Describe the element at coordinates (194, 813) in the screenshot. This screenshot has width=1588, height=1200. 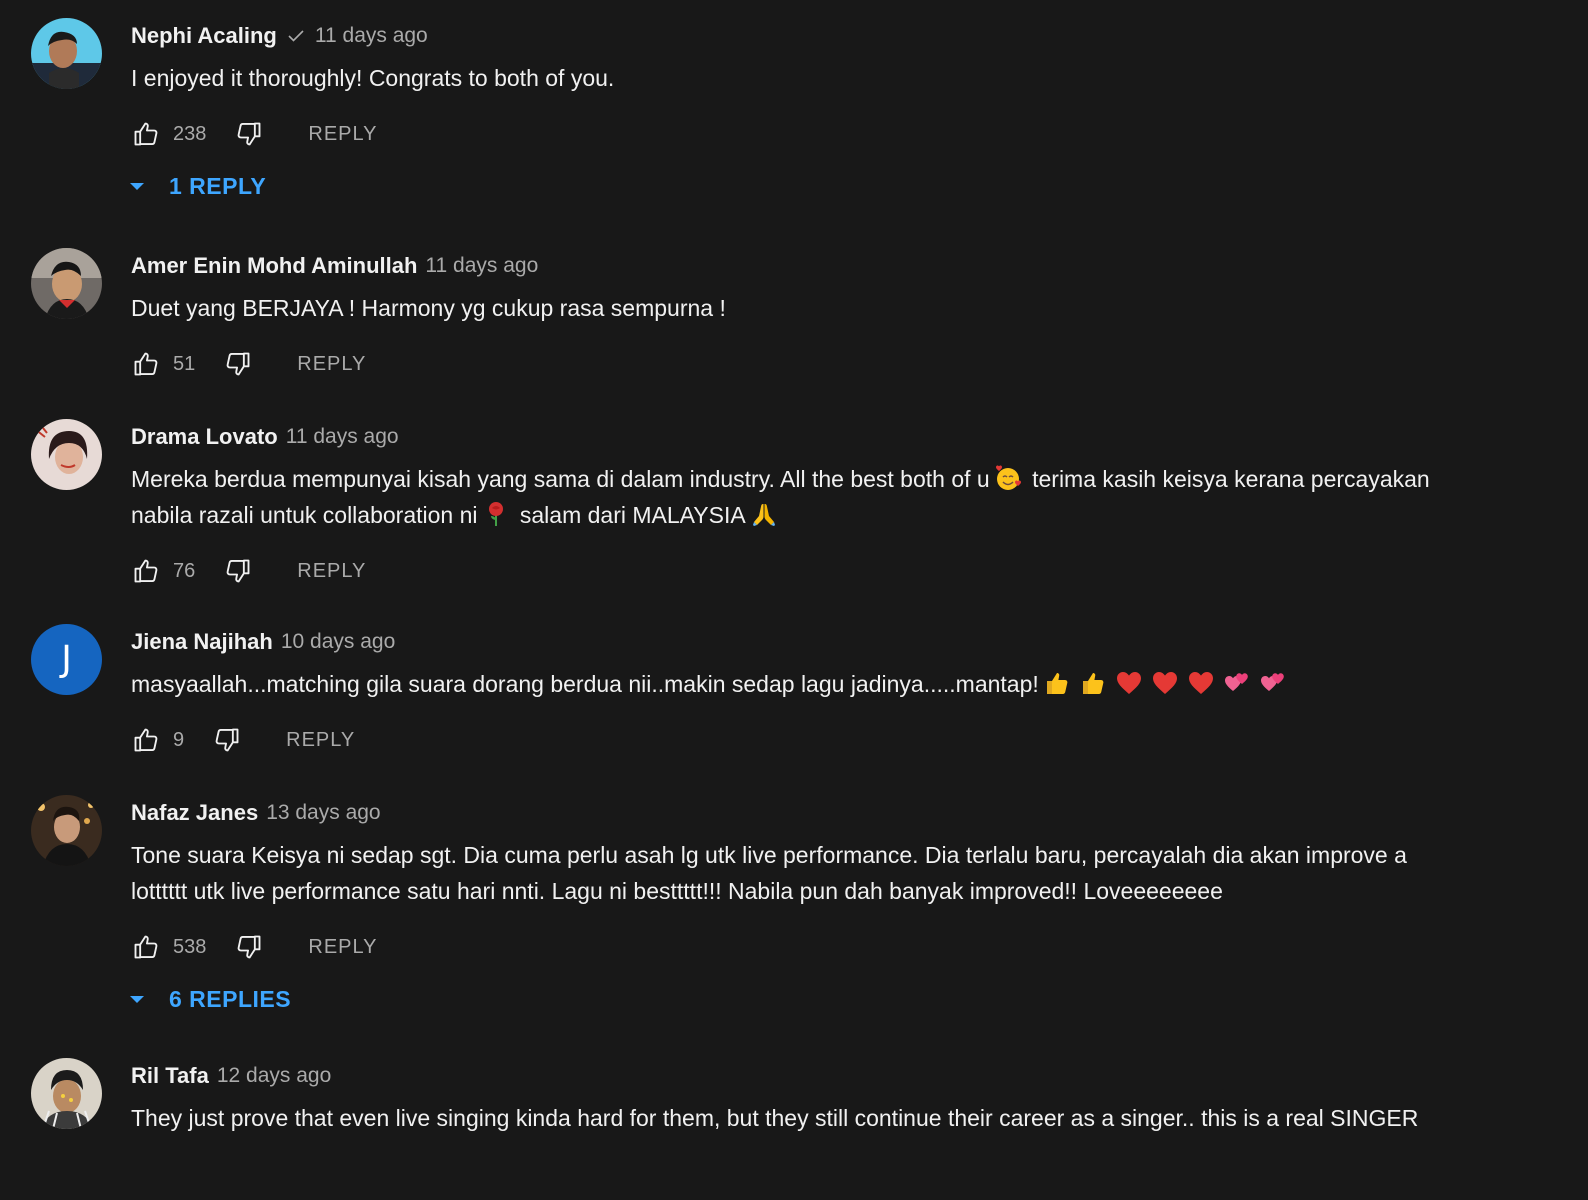
I see `comment-author: Nafaz Janes` at that location.